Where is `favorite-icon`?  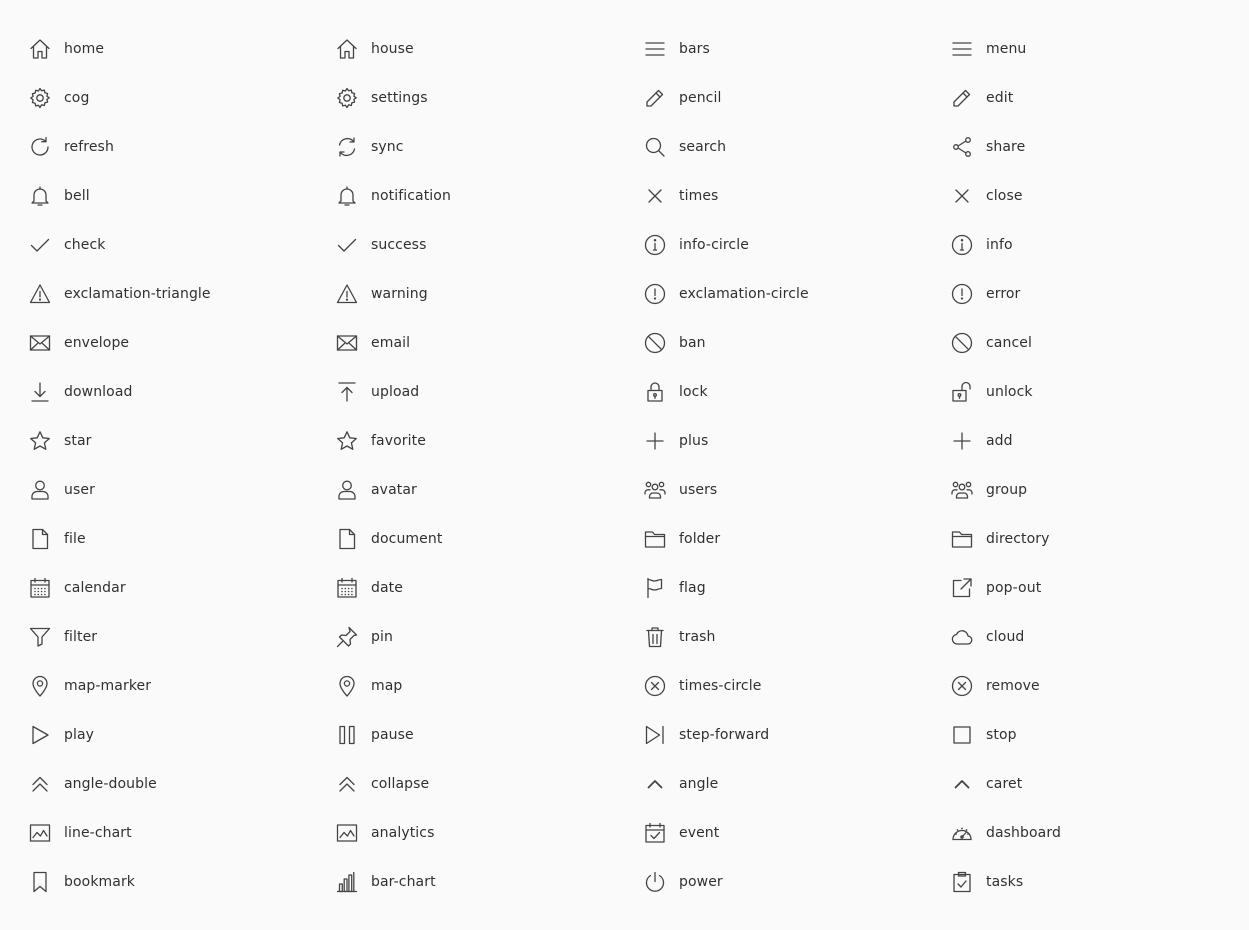 favorite-icon is located at coordinates (347, 441).